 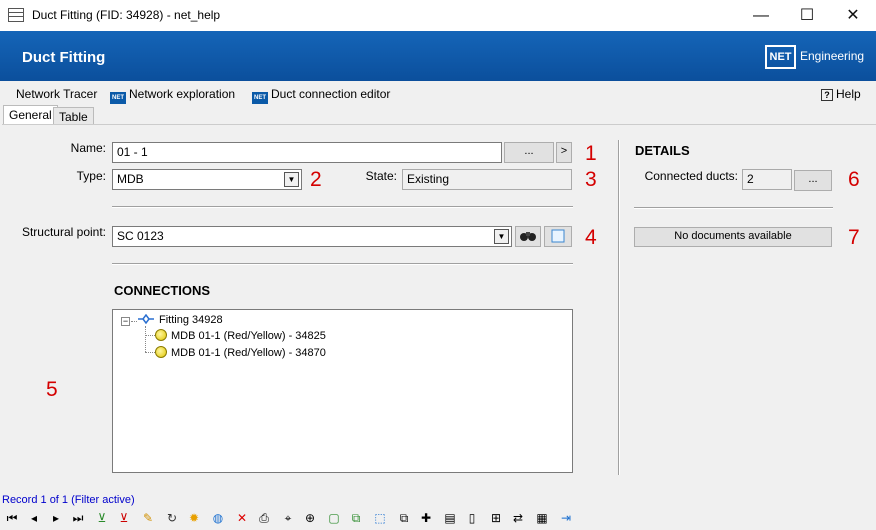 What do you see at coordinates (310, 518) in the screenshot?
I see `zoom-icon: ⊕` at bounding box center [310, 518].